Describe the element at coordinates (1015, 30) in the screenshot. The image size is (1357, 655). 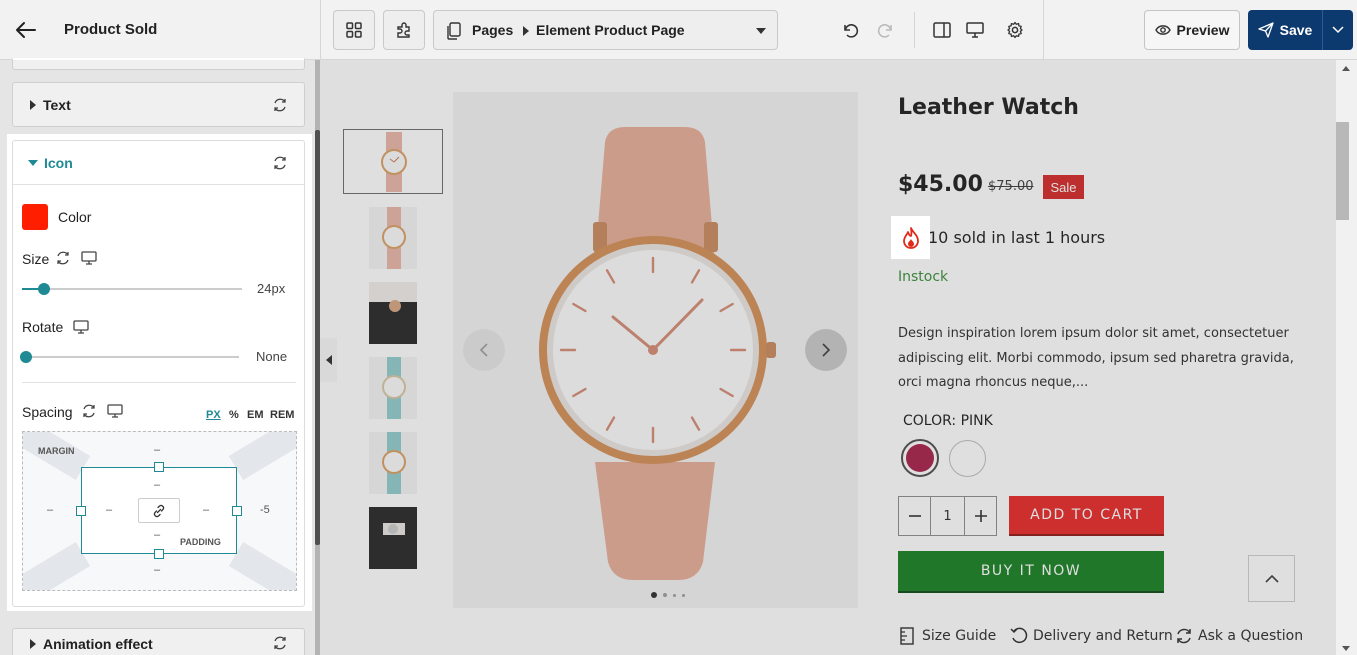
I see `settings-gear-icon` at that location.